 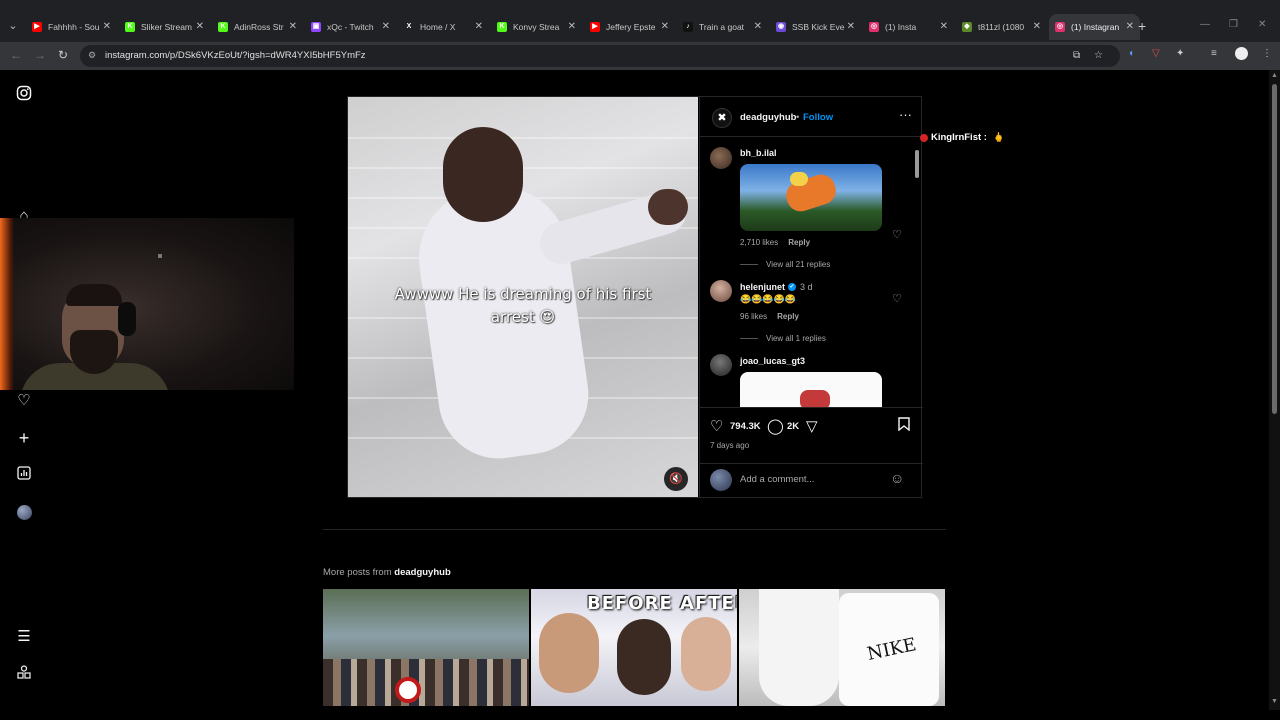 I want to click on tab-title: SSB Kick Eve, so click(x=822, y=27).